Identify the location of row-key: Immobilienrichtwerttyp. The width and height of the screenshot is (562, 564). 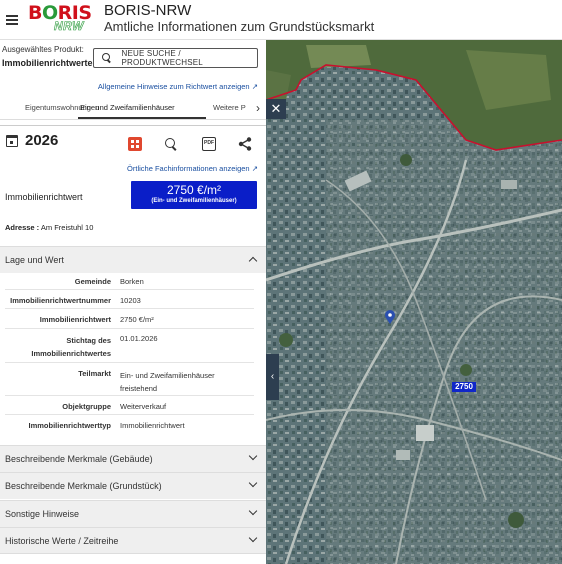
(69, 425).